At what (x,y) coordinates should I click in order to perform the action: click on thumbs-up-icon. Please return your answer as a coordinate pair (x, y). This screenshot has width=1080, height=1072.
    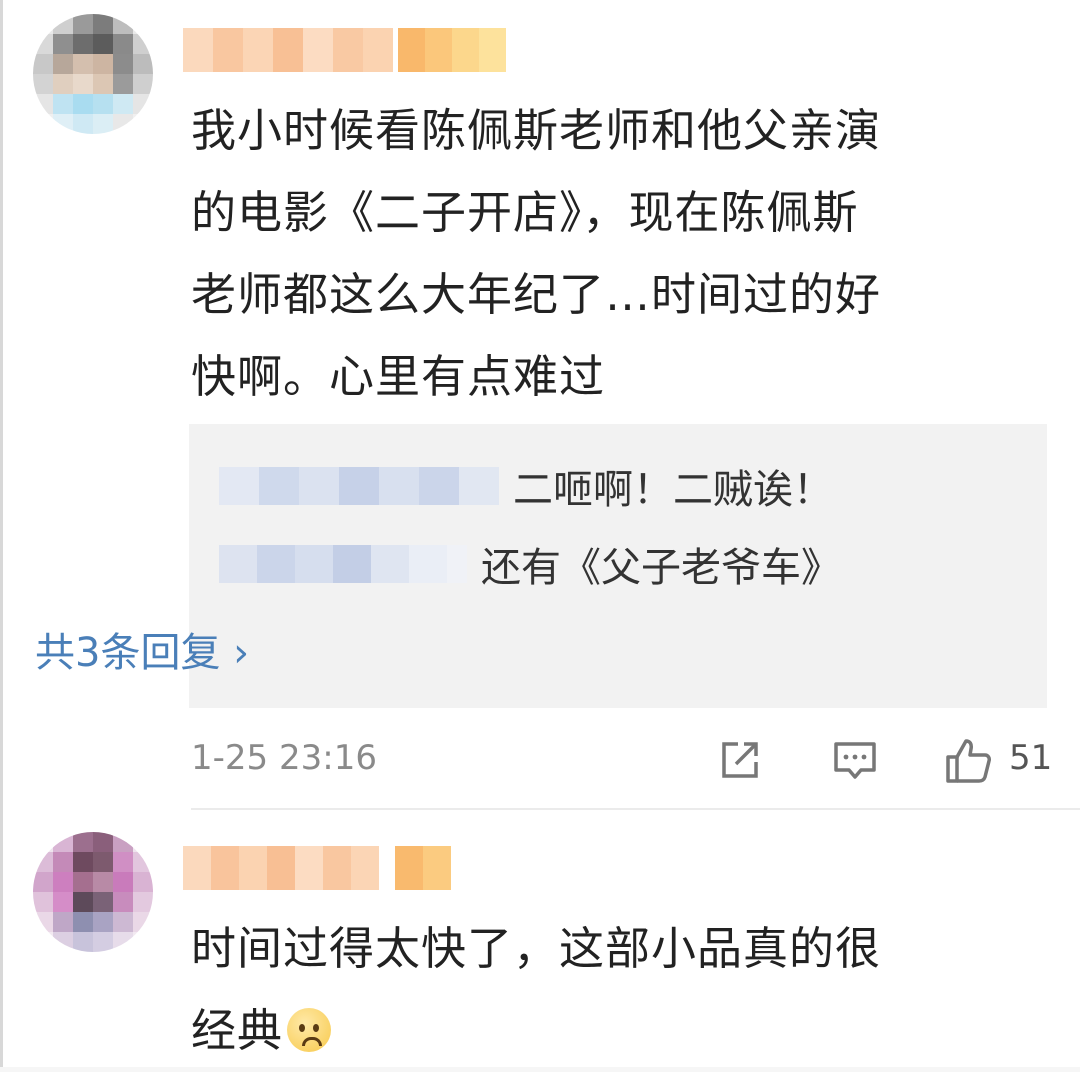
    Looking at the image, I should click on (968, 761).